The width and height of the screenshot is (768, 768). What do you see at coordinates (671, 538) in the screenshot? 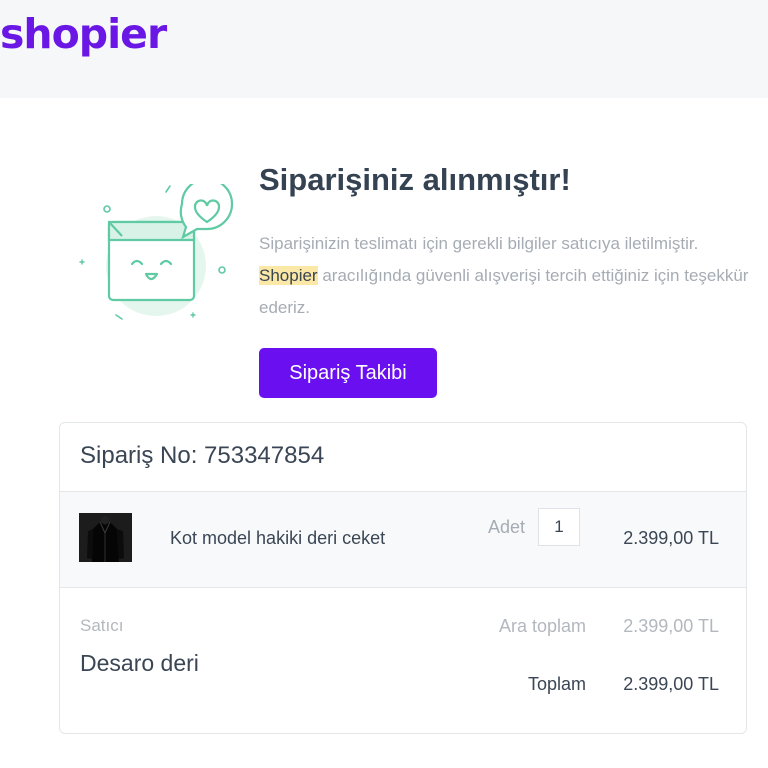
I see `item-price: 2.399,00 TL` at bounding box center [671, 538].